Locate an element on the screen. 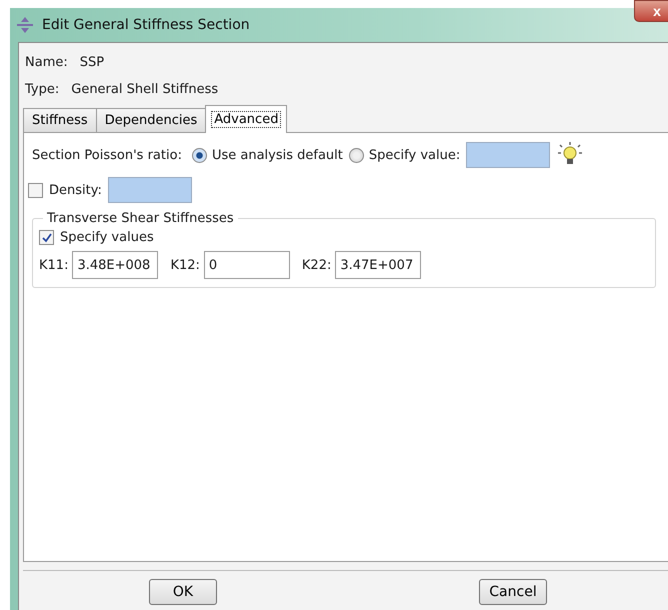 The width and height of the screenshot is (668, 610). close-button: x is located at coordinates (651, 11).